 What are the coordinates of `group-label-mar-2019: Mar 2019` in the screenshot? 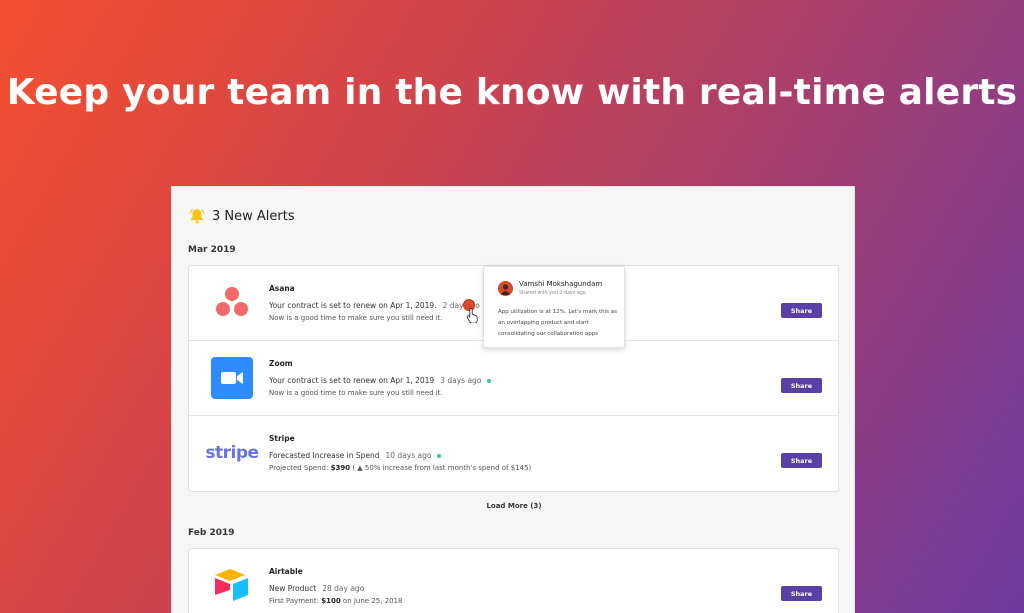 It's located at (212, 250).